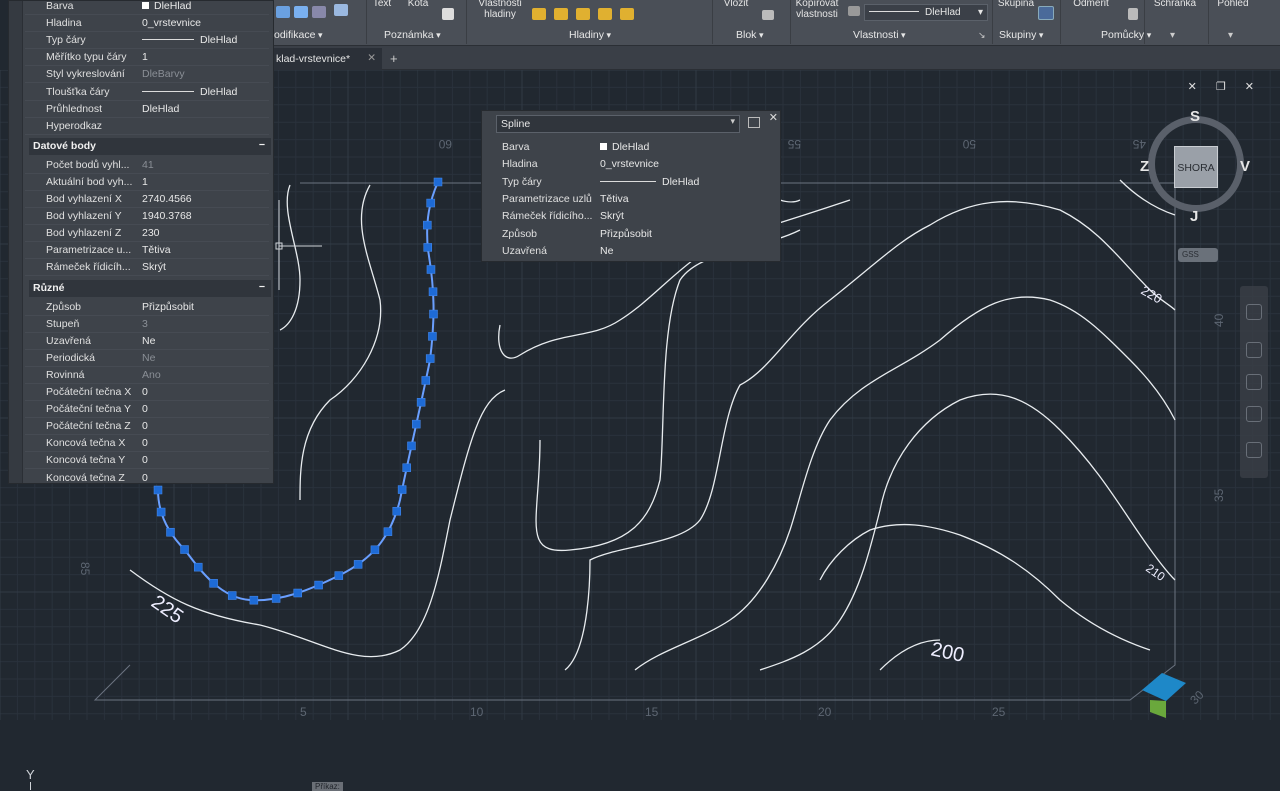 This screenshot has width=1280, height=791. Describe the element at coordinates (382, 4) in the screenshot. I see `text-button: Text` at that location.